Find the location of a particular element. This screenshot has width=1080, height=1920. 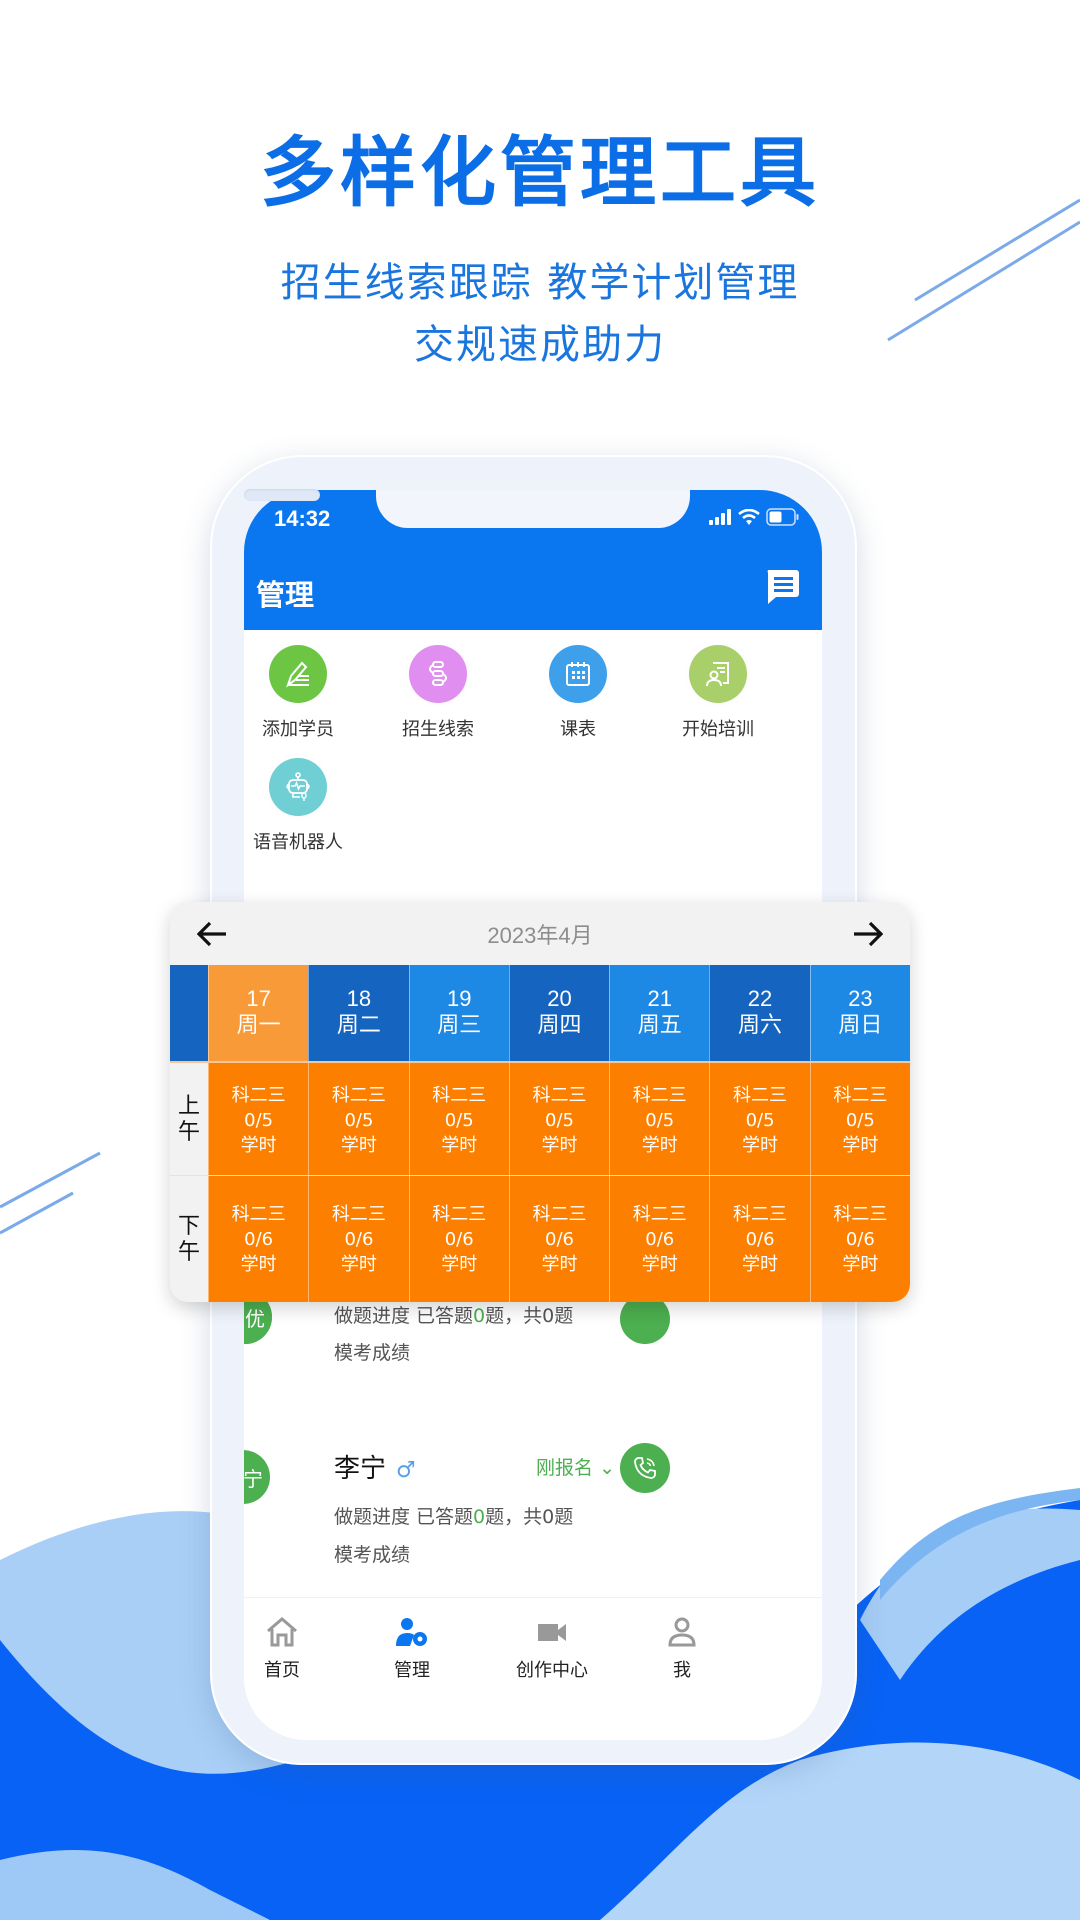

quick-action-label: 开始培训 is located at coordinates (718, 729).